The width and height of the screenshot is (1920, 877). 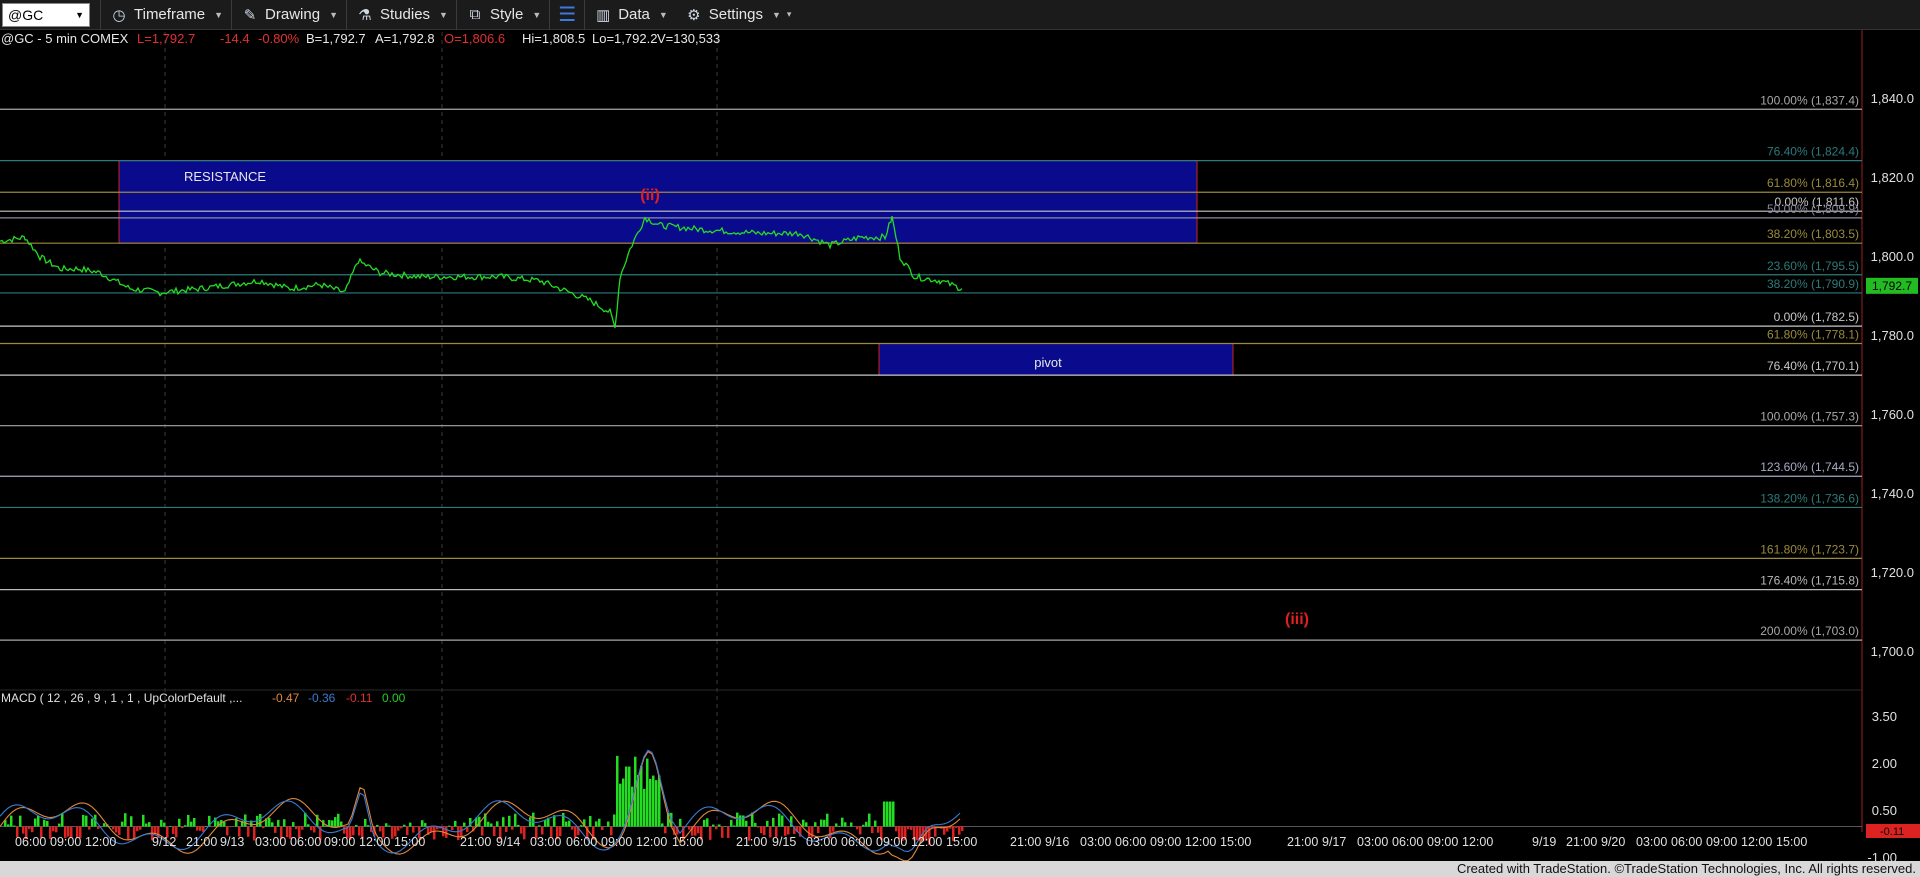 I want to click on price-axis-label: 1,780.0, so click(x=1892, y=335).